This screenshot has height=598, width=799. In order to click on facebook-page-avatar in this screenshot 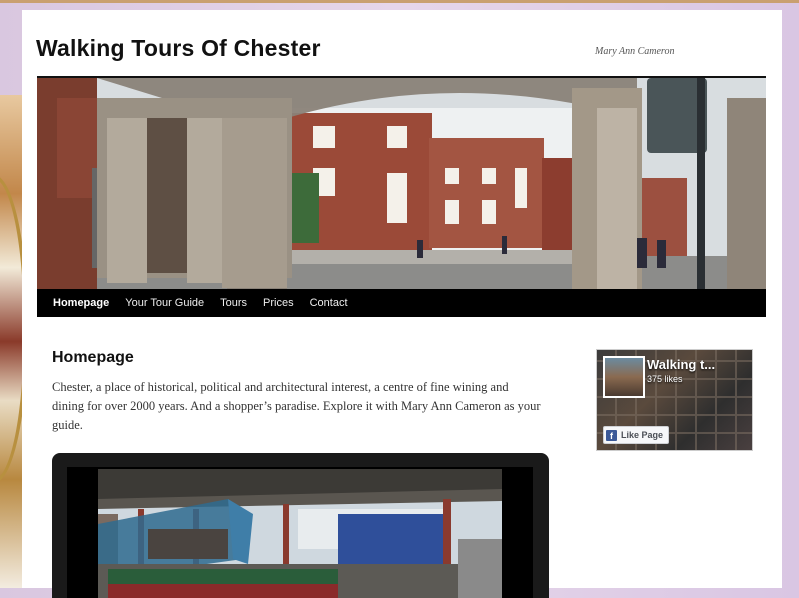, I will do `click(624, 377)`.